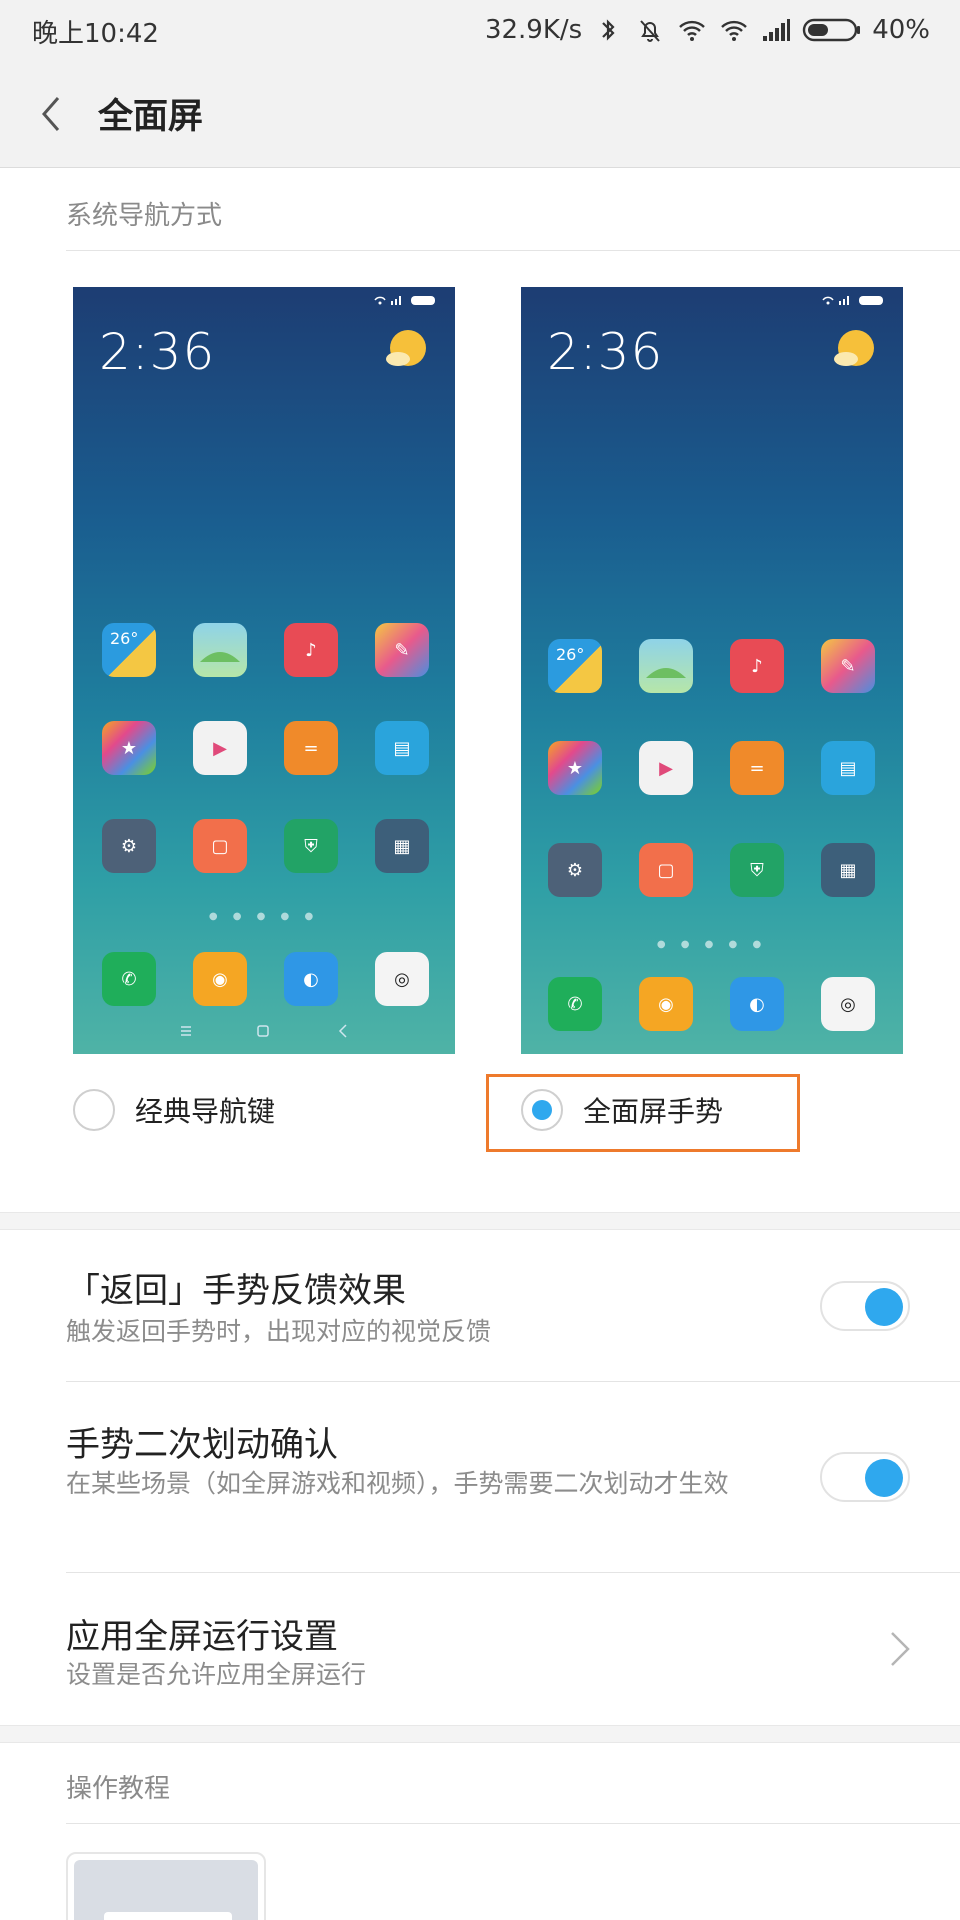 The image size is (960, 1920). What do you see at coordinates (777, 30) in the screenshot?
I see `signal-icon` at bounding box center [777, 30].